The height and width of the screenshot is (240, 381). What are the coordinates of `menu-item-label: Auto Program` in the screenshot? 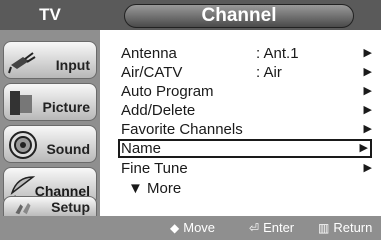 It's located at (167, 91).